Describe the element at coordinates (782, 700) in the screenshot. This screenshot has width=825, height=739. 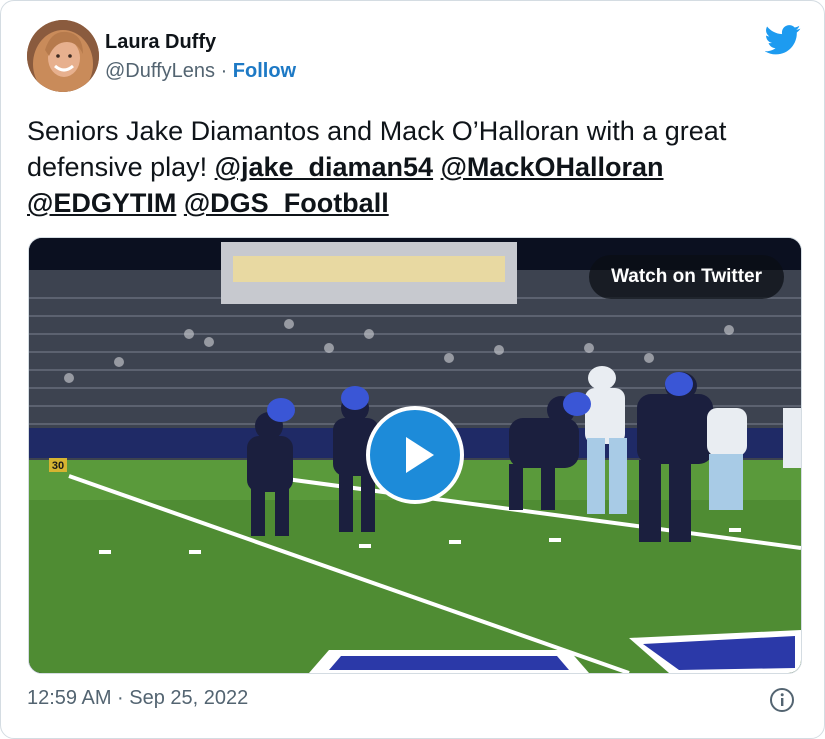
I see `info-icon` at that location.